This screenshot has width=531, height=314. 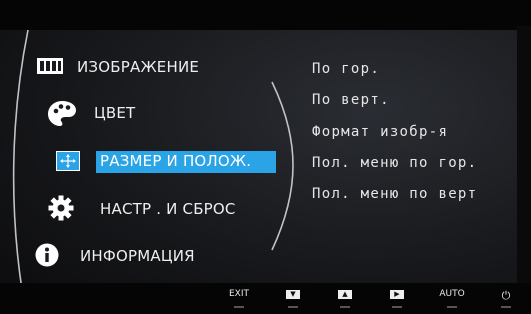 I want to click on submenu-item-h-position: По гор., so click(x=346, y=69).